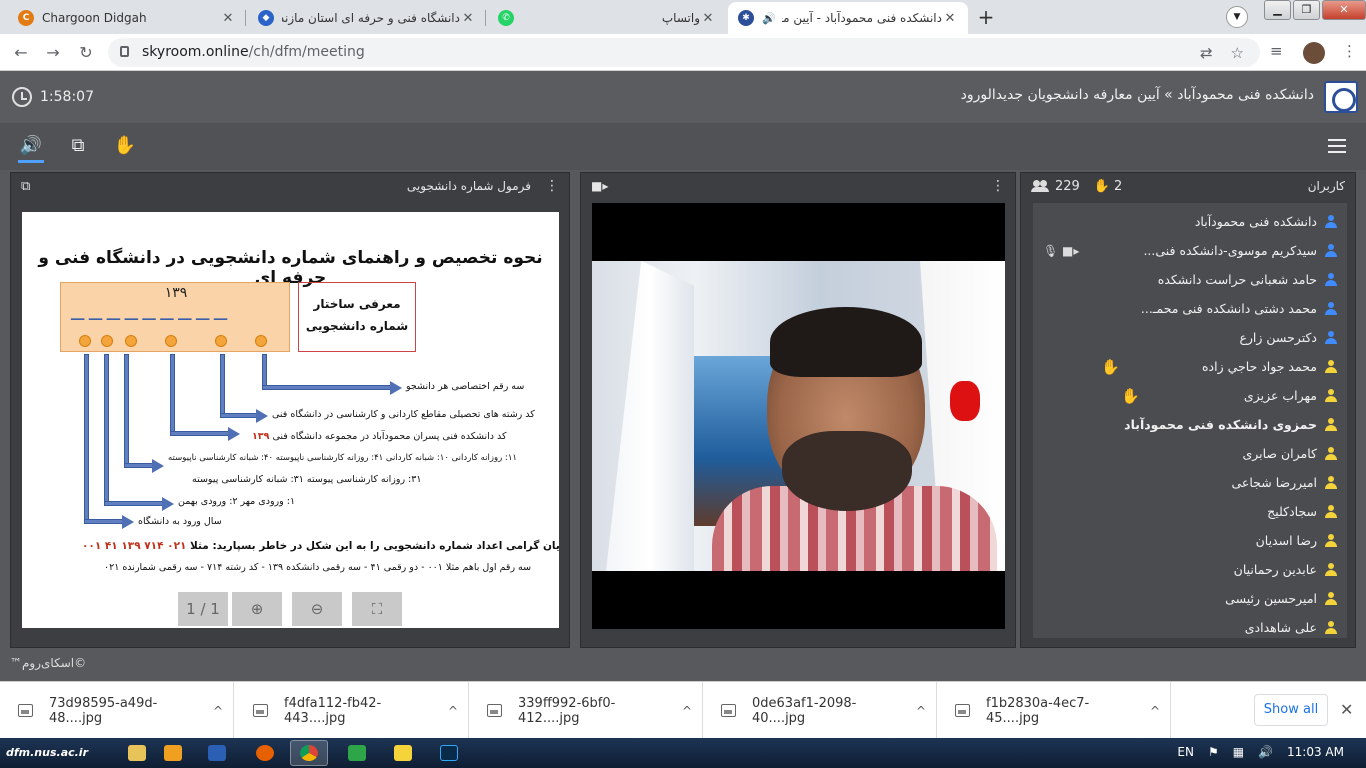 The image size is (1366, 768). What do you see at coordinates (1190, 569) in the screenshot?
I see `user-list-item: عابدین رحمانیان` at bounding box center [1190, 569].